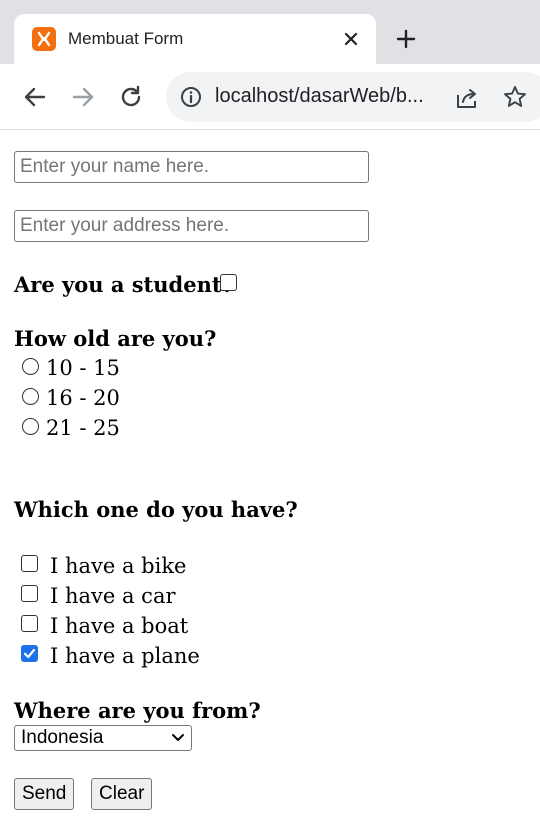  What do you see at coordinates (351, 39) in the screenshot?
I see `close-icon` at bounding box center [351, 39].